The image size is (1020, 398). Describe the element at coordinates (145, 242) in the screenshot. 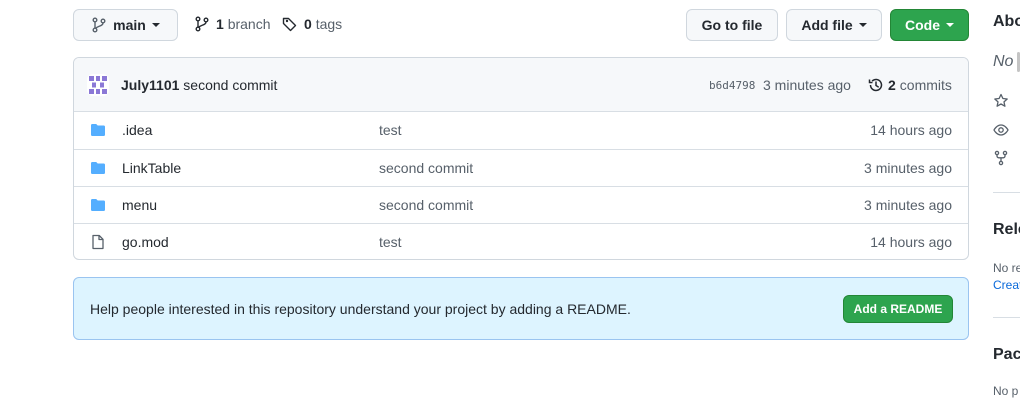

I see `file-name: go.mod` at that location.